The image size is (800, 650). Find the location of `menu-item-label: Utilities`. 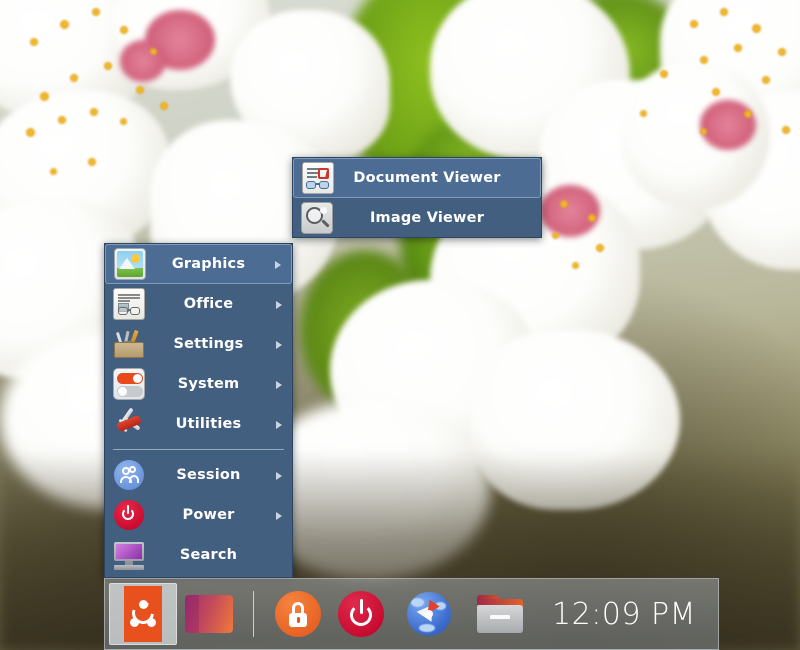

menu-item-label: Utilities is located at coordinates (208, 424).